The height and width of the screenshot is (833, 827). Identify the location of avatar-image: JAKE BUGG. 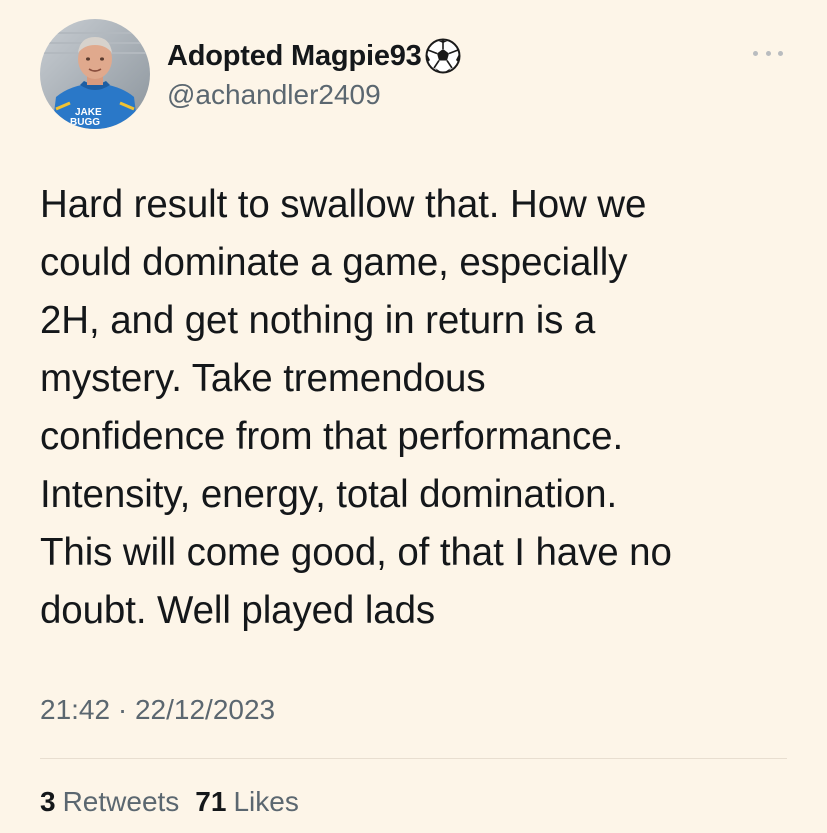
(95, 74).